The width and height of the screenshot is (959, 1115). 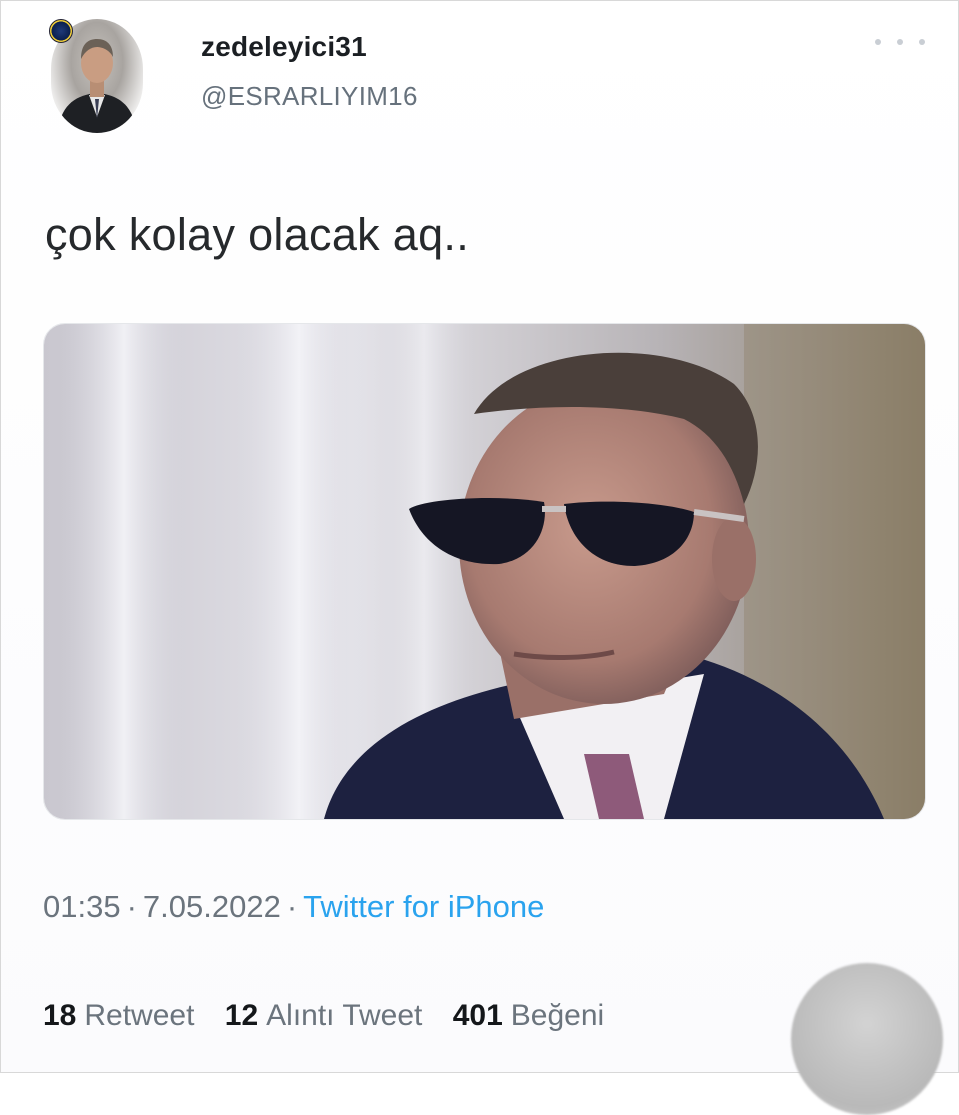 I want to click on like-count: 401 Beğeni, so click(x=528, y=1016).